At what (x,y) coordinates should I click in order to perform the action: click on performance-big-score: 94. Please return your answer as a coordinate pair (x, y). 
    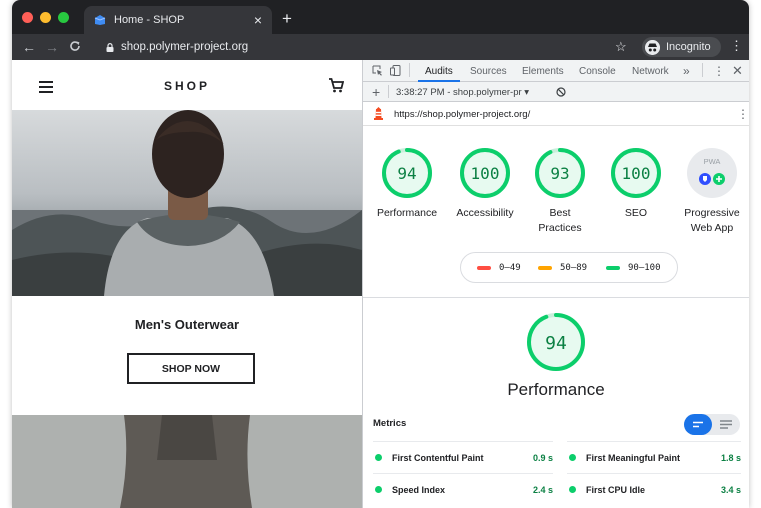
    Looking at the image, I should click on (556, 343).